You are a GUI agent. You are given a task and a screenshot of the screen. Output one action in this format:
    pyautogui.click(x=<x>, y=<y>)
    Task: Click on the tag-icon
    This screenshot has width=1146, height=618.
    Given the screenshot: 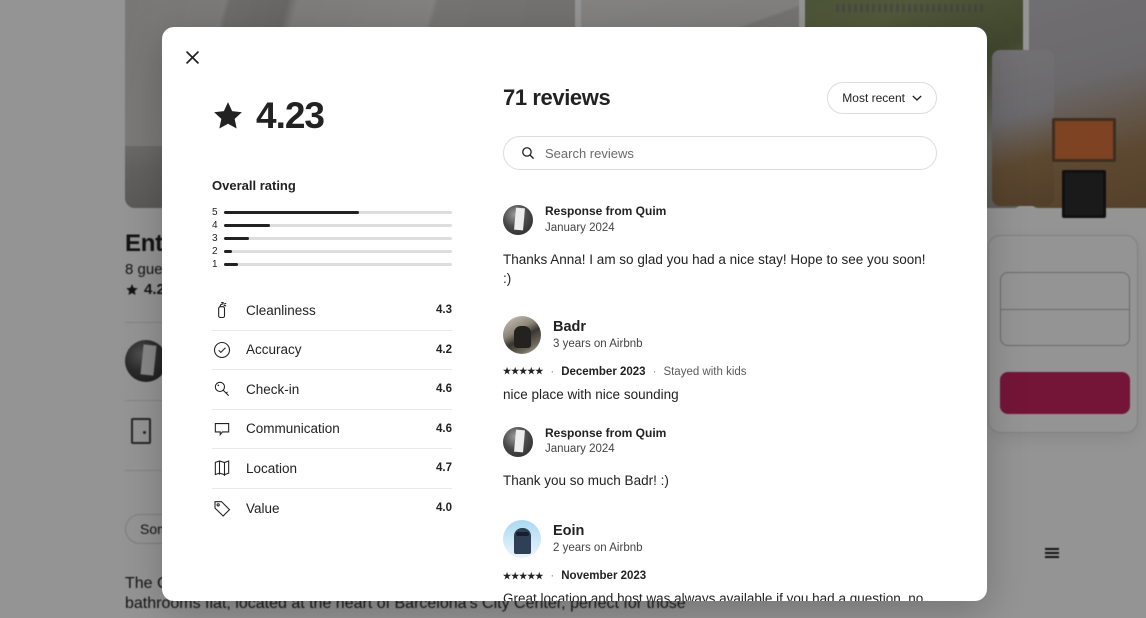 What is the action you would take?
    pyautogui.click(x=229, y=508)
    